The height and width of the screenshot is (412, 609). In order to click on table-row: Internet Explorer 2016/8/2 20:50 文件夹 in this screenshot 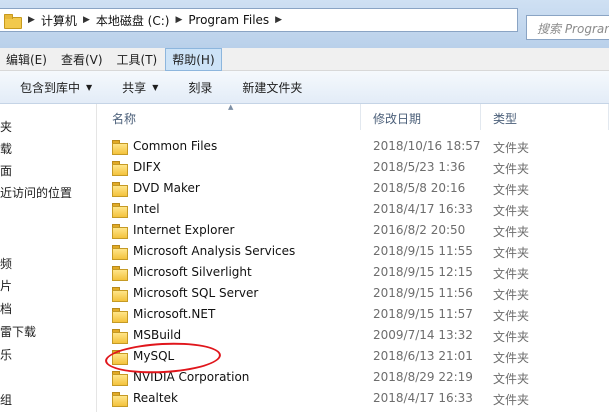, I will do `click(354, 230)`.